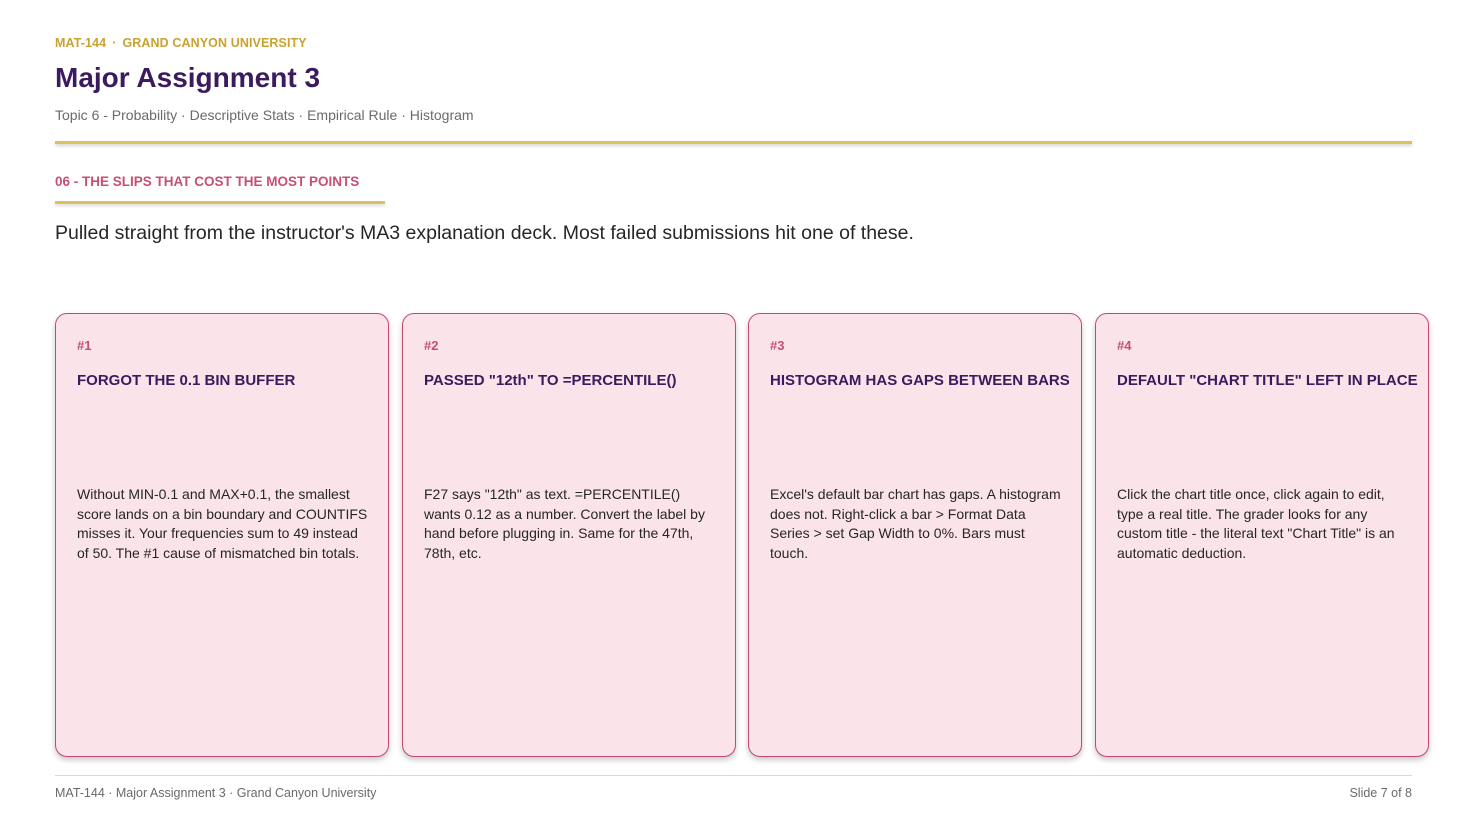  I want to click on header-divider, so click(733, 142).